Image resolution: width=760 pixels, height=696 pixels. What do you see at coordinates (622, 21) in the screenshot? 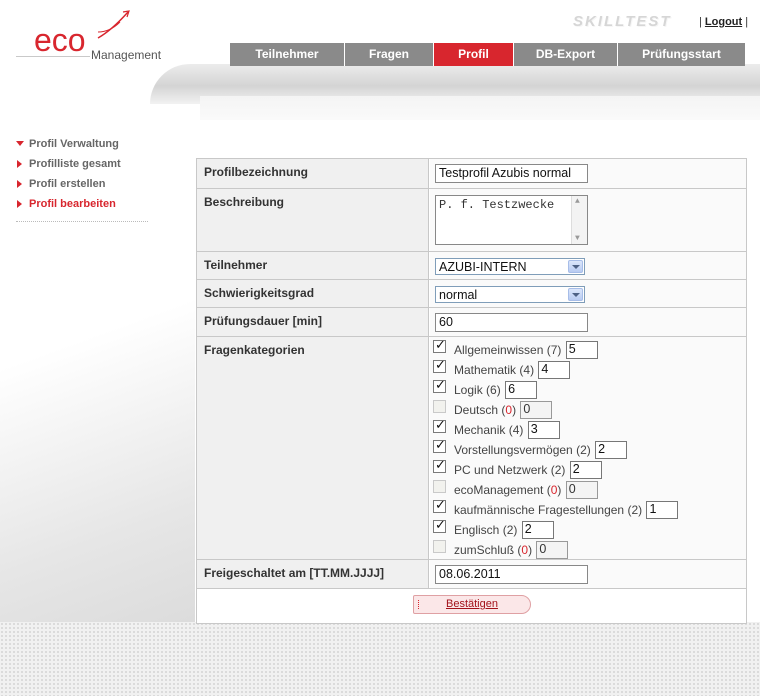
I see `product-title: SKILLTEST` at bounding box center [622, 21].